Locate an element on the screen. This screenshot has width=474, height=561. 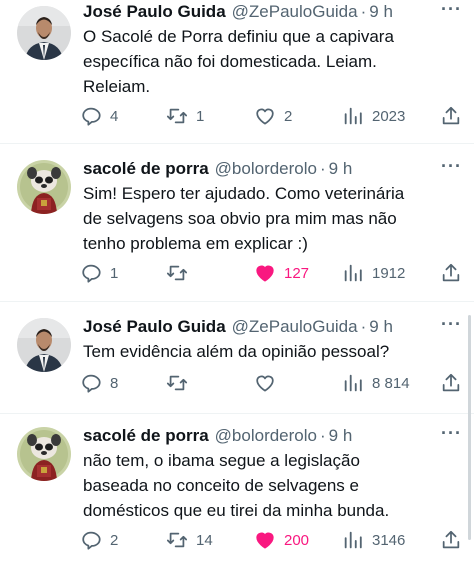
views-count: 3146 is located at coordinates (389, 540).